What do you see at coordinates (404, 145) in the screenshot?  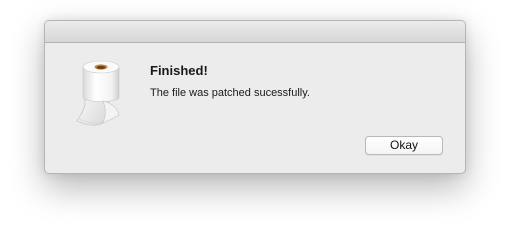 I see `okay-button: Okay` at bounding box center [404, 145].